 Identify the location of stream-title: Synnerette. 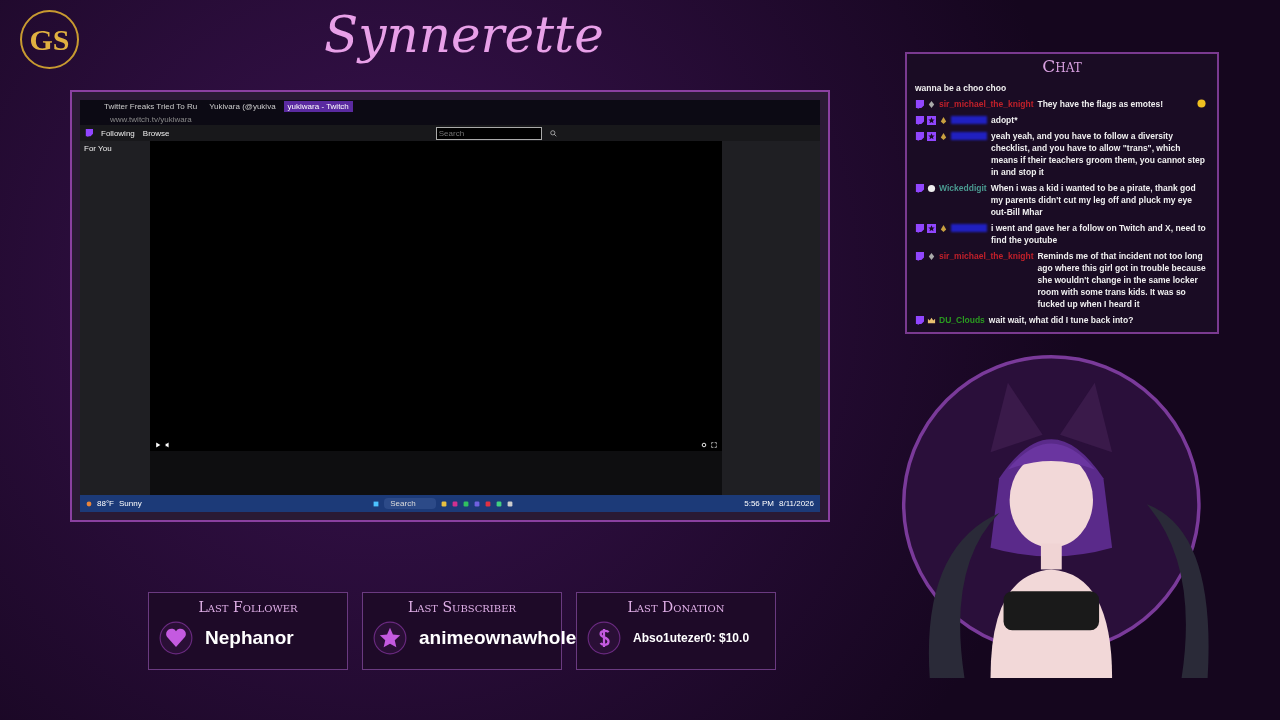
(464, 35).